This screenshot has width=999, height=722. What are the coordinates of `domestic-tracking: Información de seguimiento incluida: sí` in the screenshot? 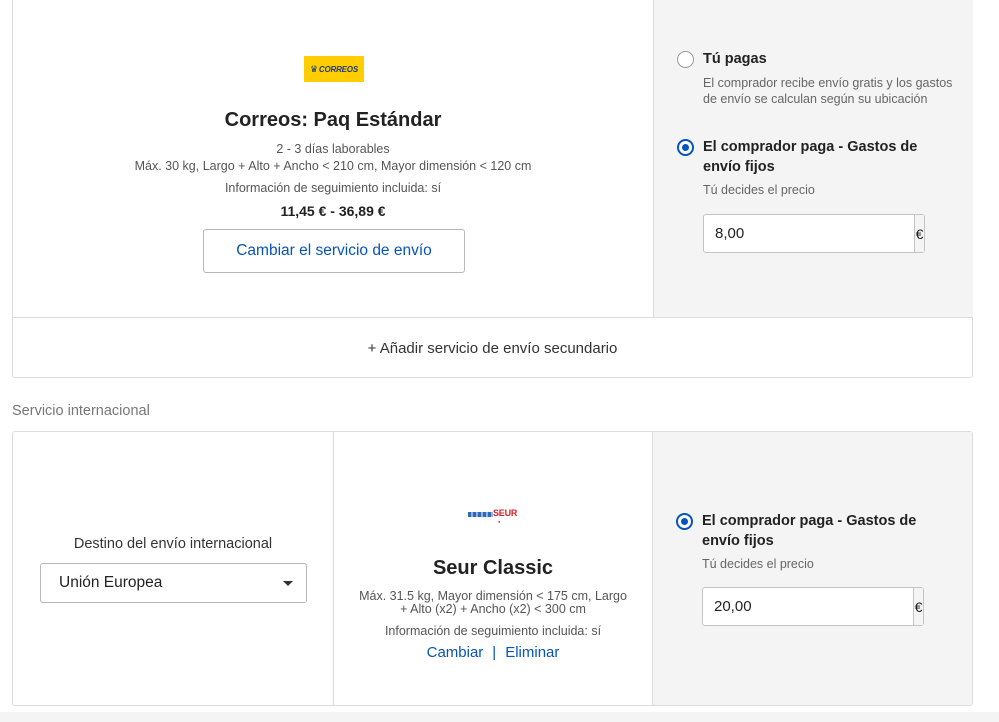 It's located at (333, 188).